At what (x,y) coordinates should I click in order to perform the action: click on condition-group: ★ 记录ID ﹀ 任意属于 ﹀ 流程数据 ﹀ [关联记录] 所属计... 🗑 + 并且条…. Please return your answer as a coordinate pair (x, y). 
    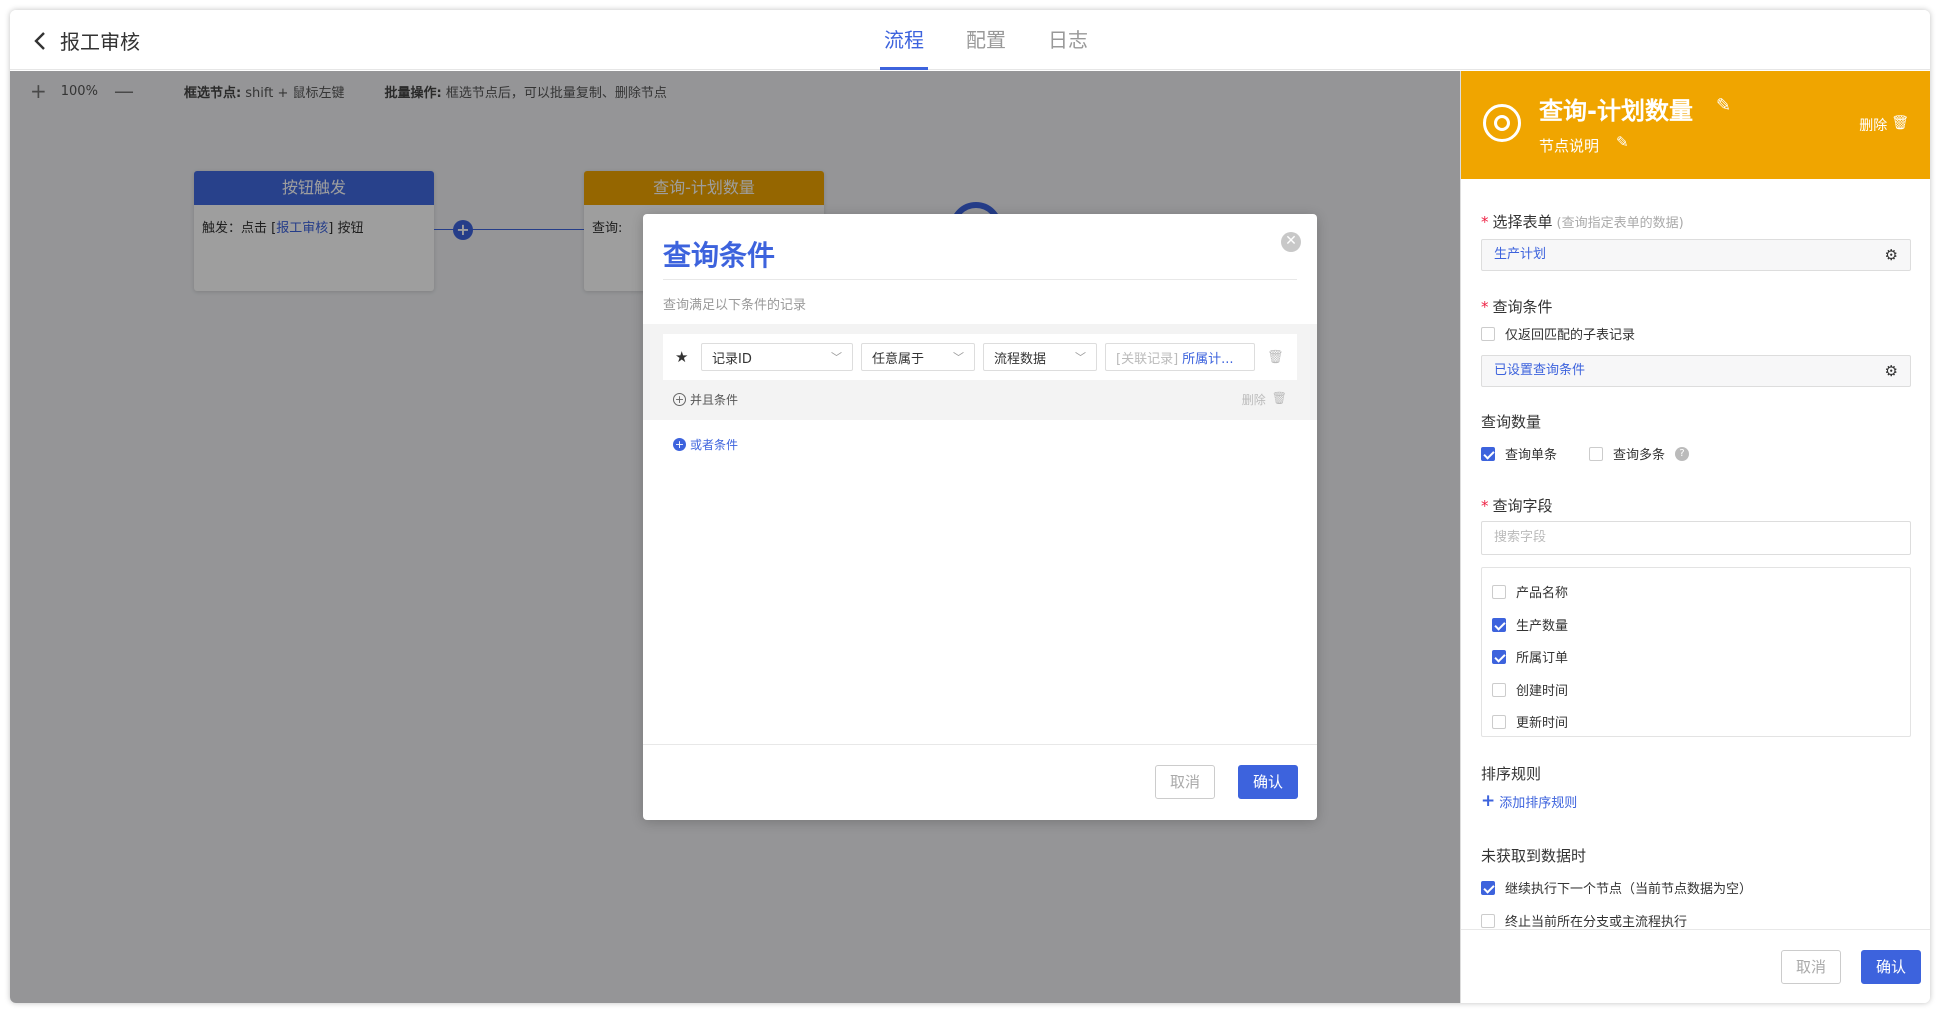
    Looking at the image, I should click on (980, 372).